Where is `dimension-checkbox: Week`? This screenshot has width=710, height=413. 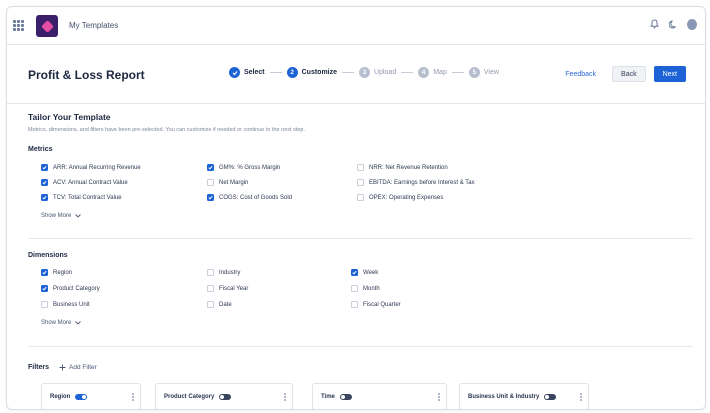
dimension-checkbox: Week is located at coordinates (364, 272).